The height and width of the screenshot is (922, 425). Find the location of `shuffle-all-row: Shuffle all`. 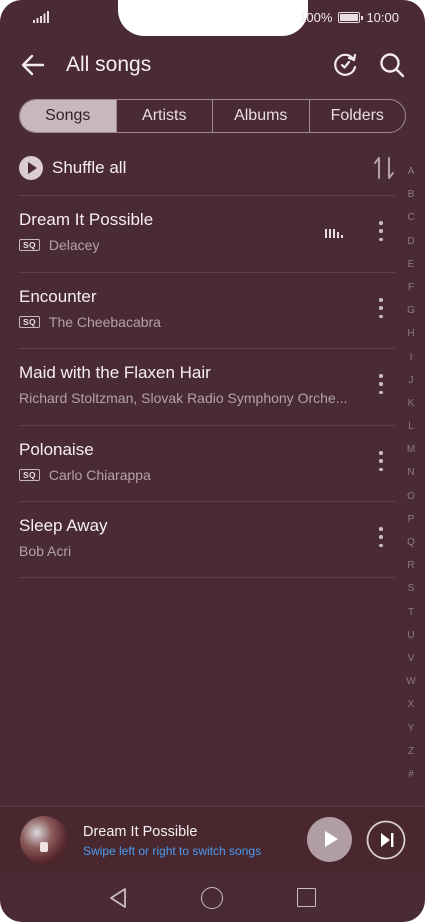

shuffle-all-row: Shuffle all is located at coordinates (207, 169).